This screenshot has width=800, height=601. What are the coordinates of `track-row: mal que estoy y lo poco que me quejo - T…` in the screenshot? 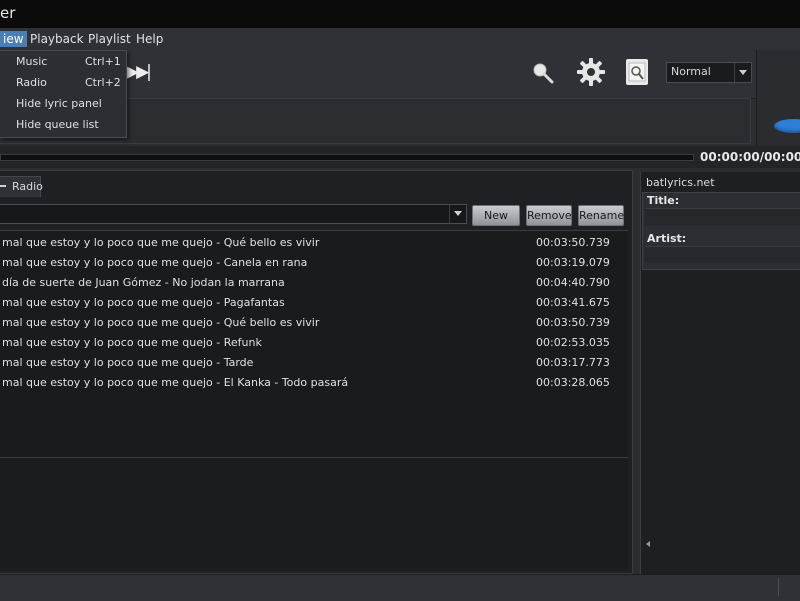 It's located at (314, 363).